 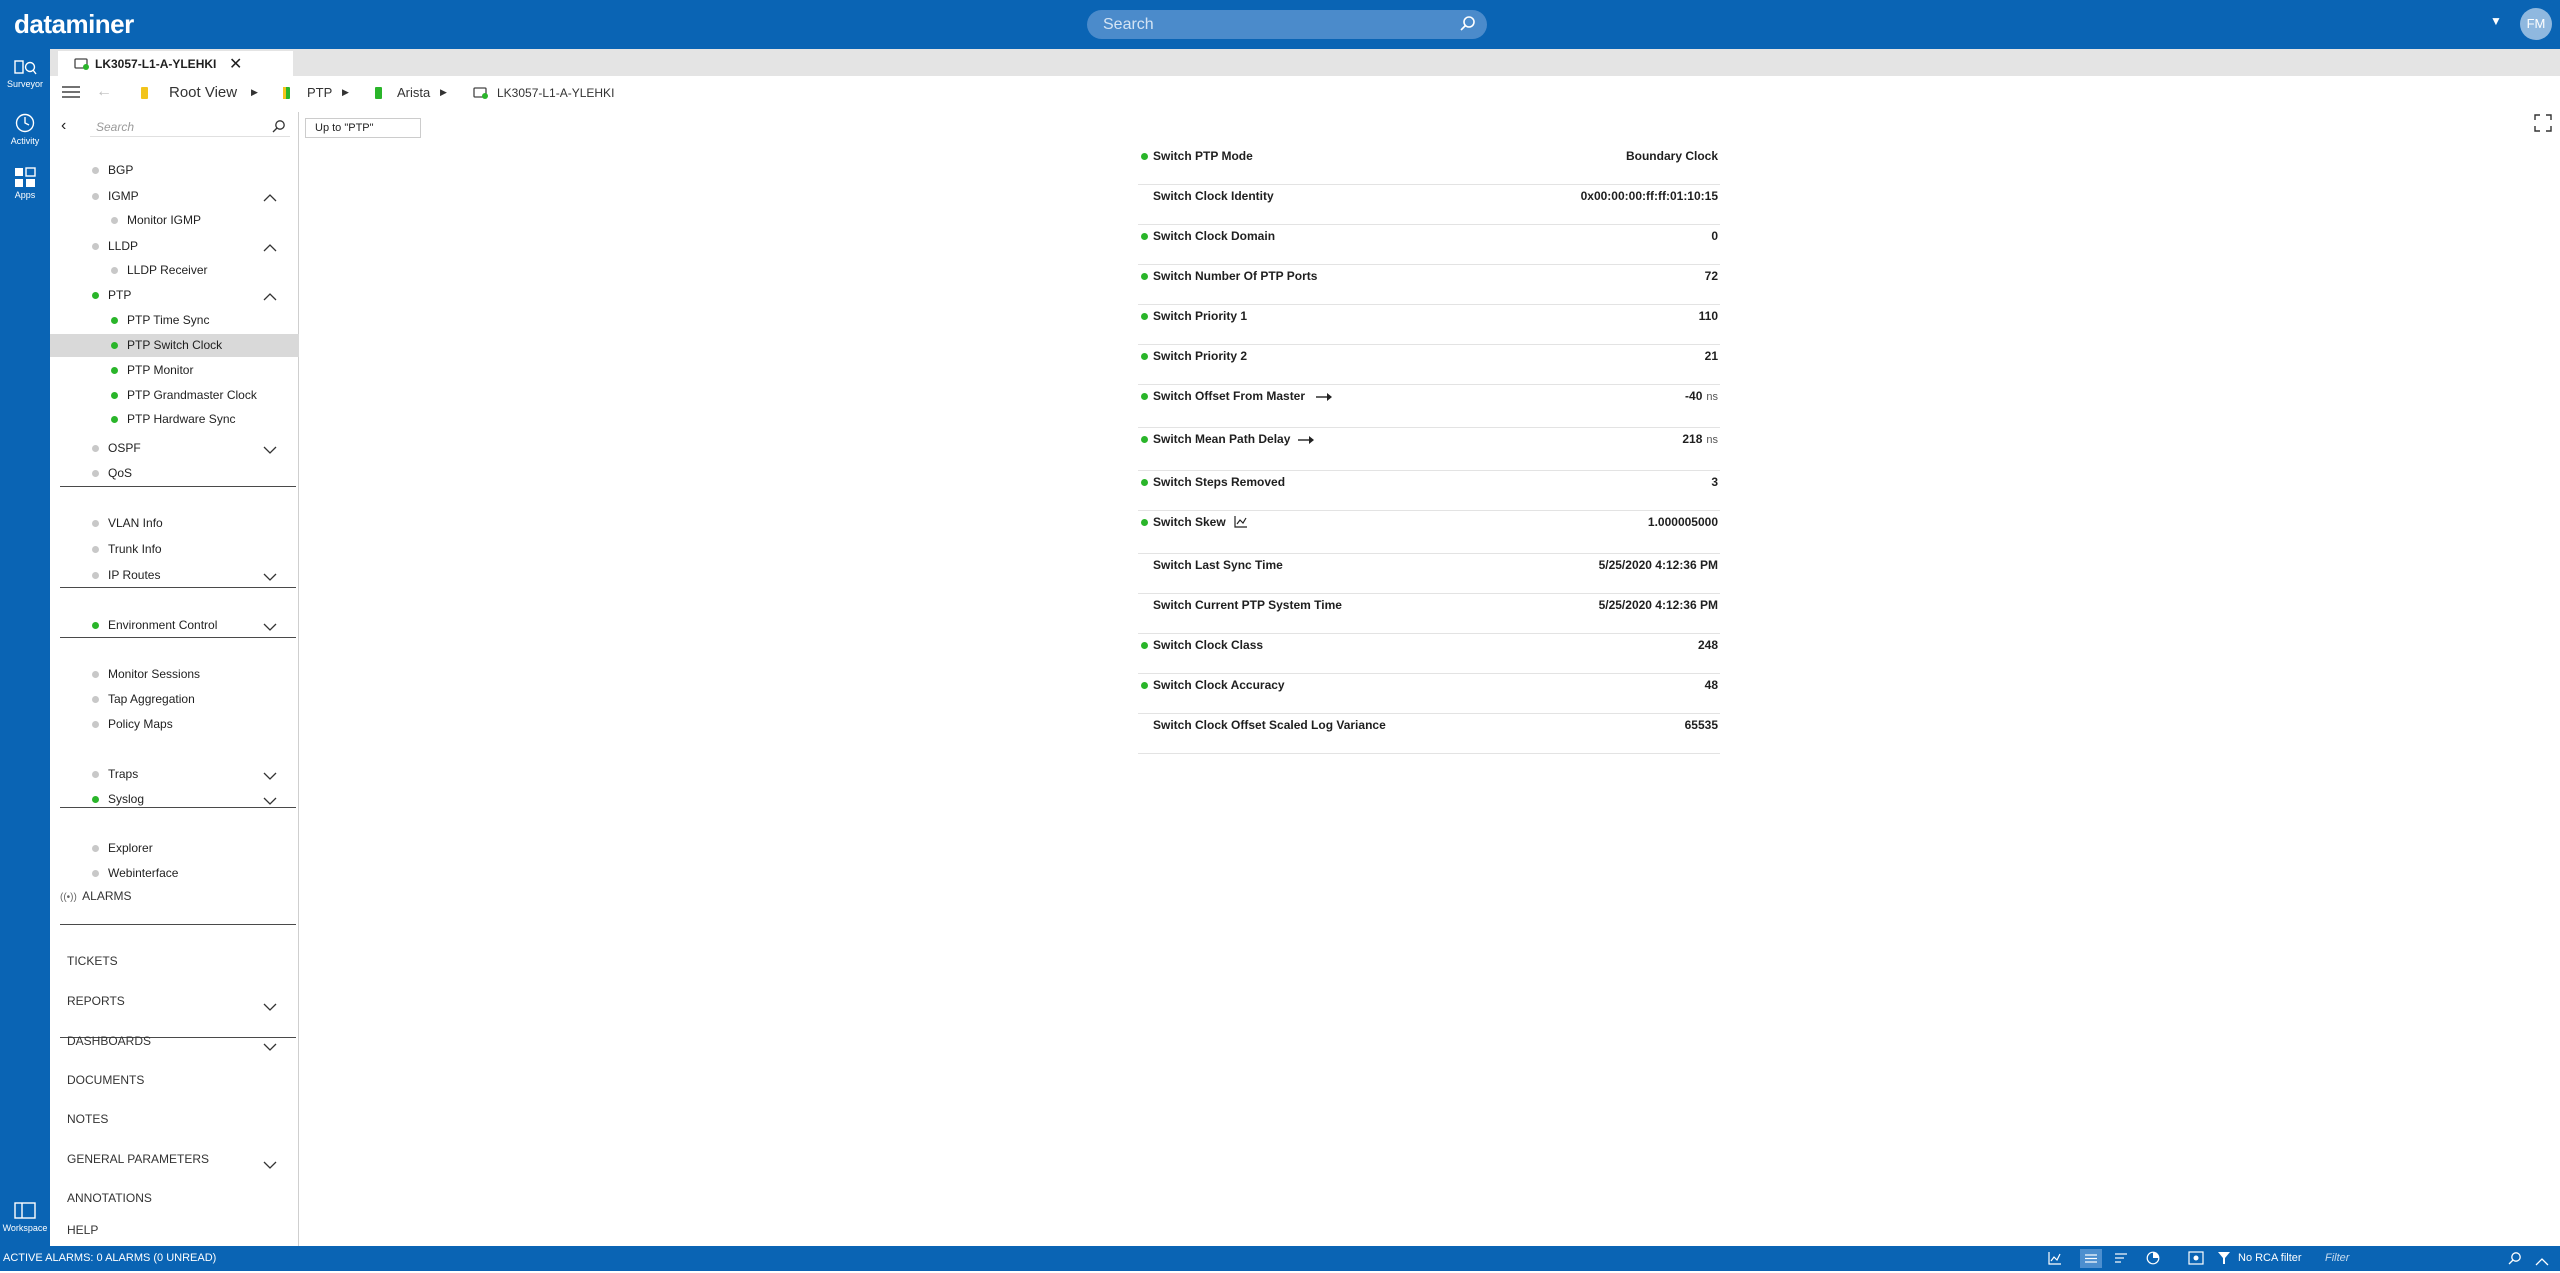 What do you see at coordinates (109, 1041) in the screenshot?
I see `section-dashboards: DASHBOARDS` at bounding box center [109, 1041].